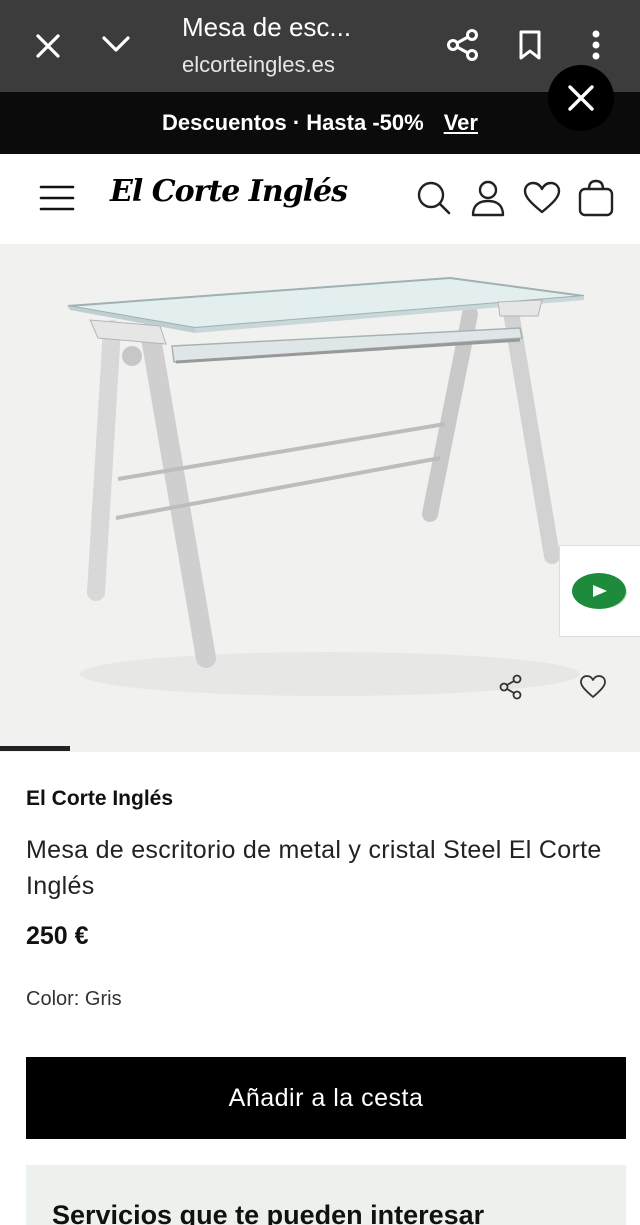 The height and width of the screenshot is (1225, 640). Describe the element at coordinates (488, 198) in the screenshot. I see `user-icon` at that location.